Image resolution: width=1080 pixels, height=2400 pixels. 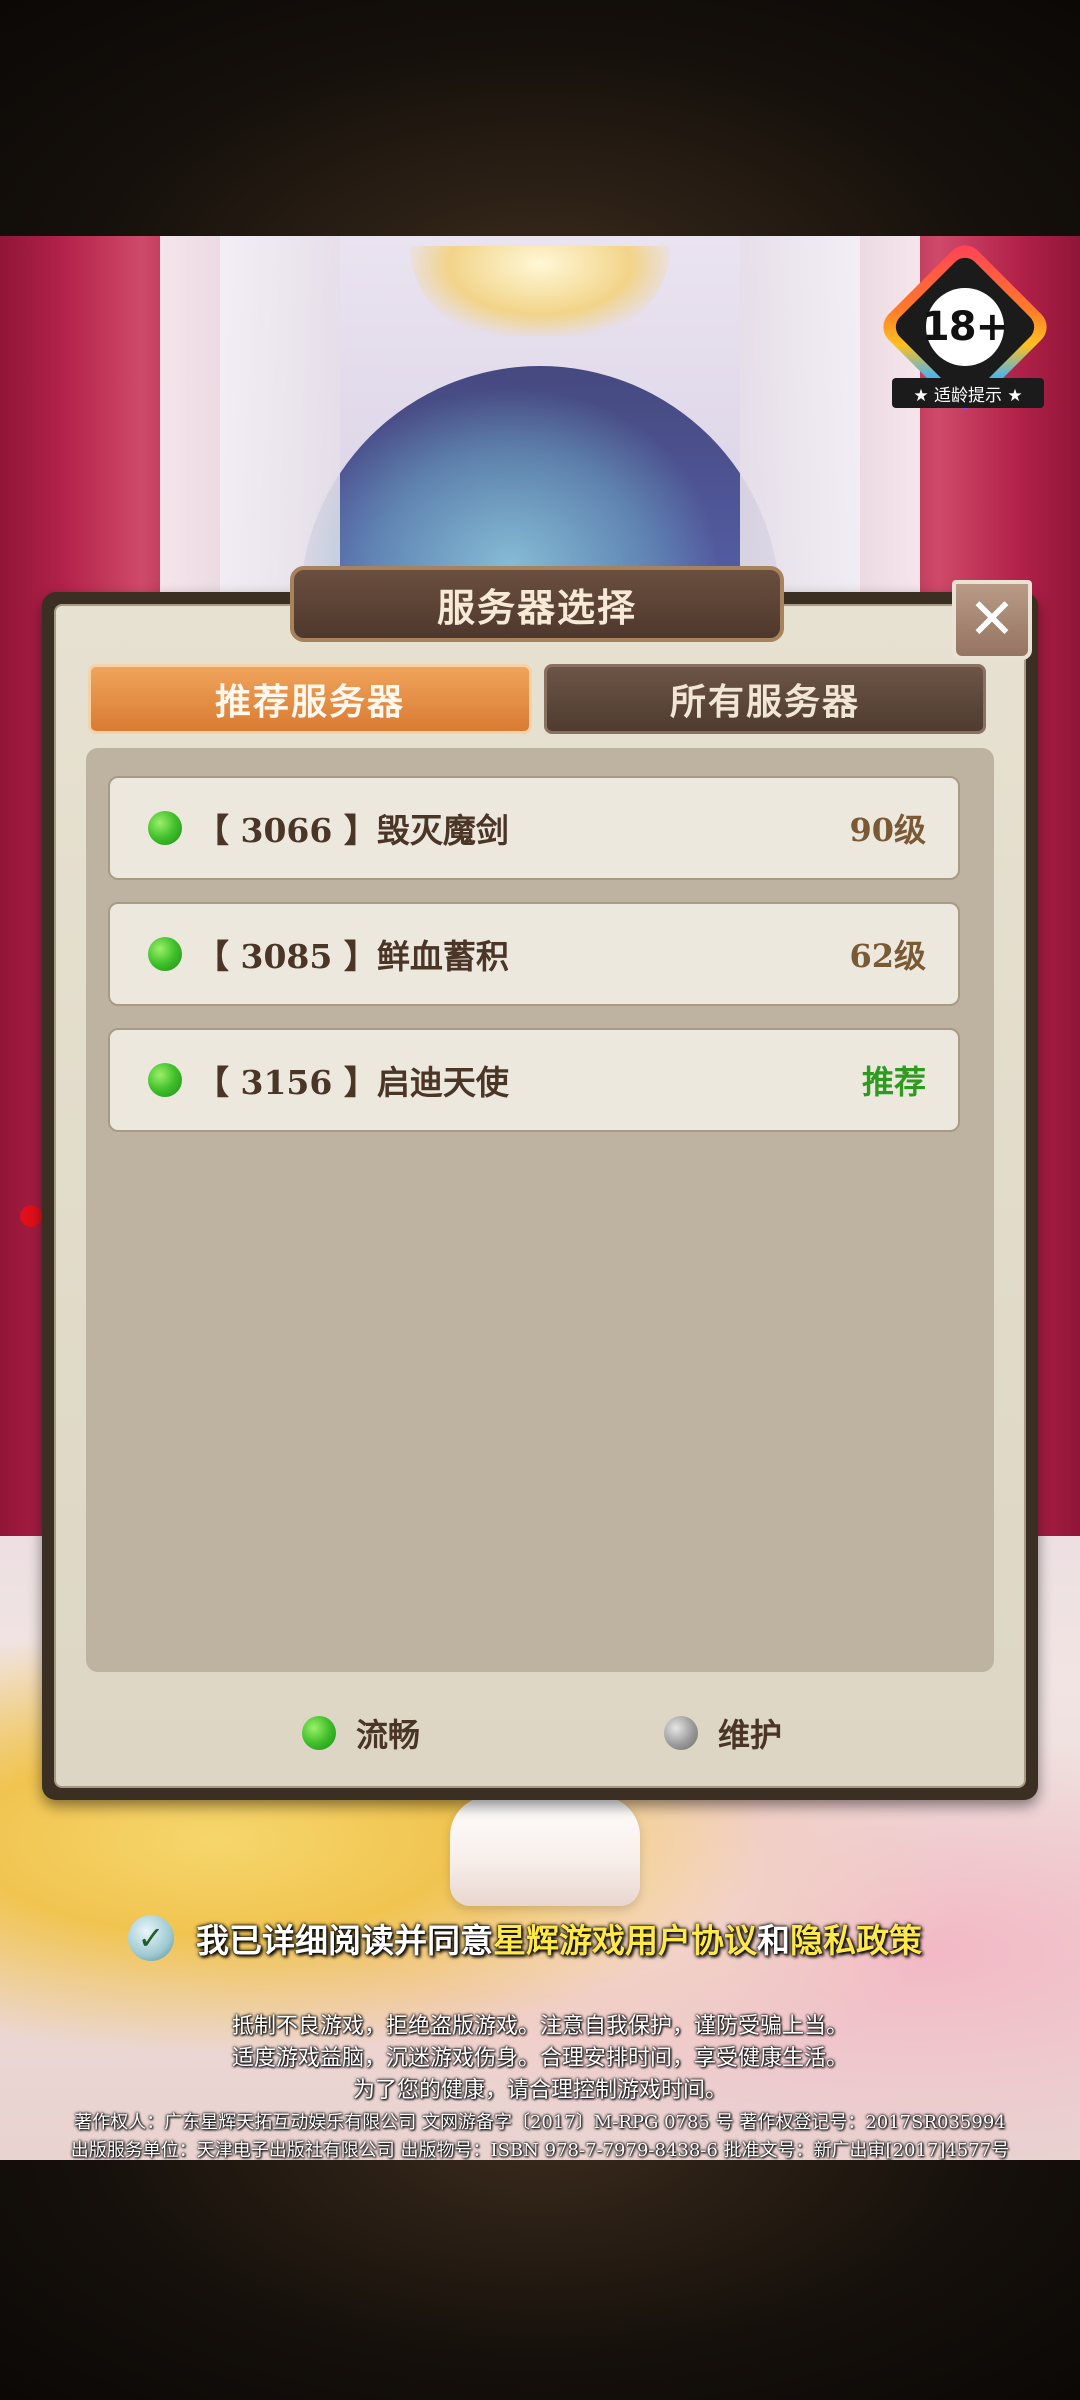 I want to click on close-icon: ✕, so click(x=992, y=619).